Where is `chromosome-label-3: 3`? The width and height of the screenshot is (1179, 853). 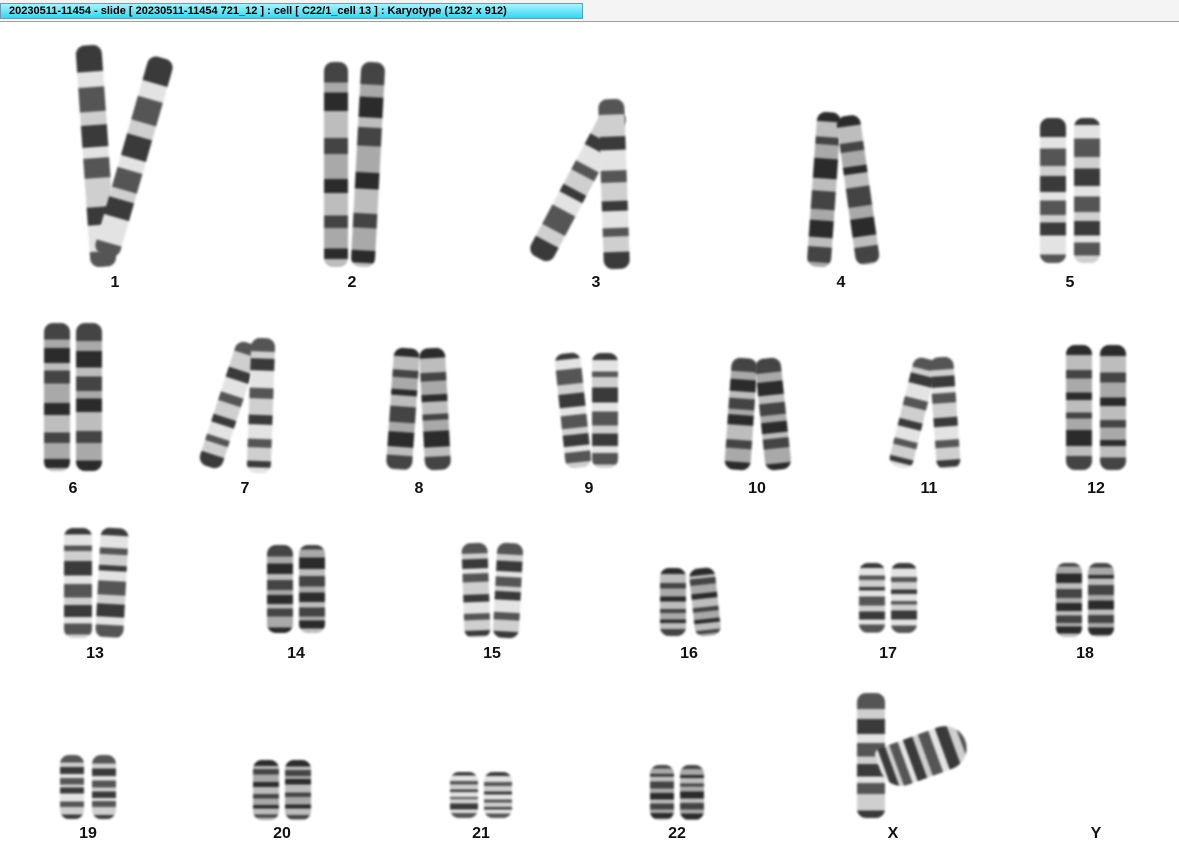
chromosome-label-3: 3 is located at coordinates (596, 282).